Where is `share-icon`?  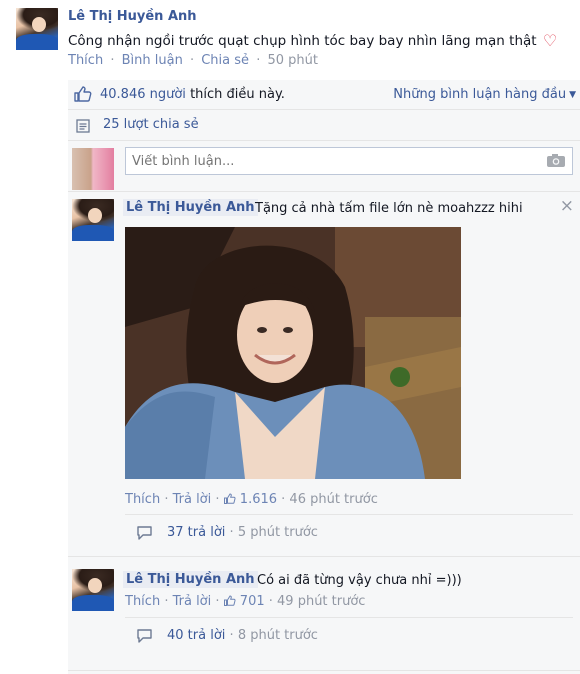 share-icon is located at coordinates (83, 126).